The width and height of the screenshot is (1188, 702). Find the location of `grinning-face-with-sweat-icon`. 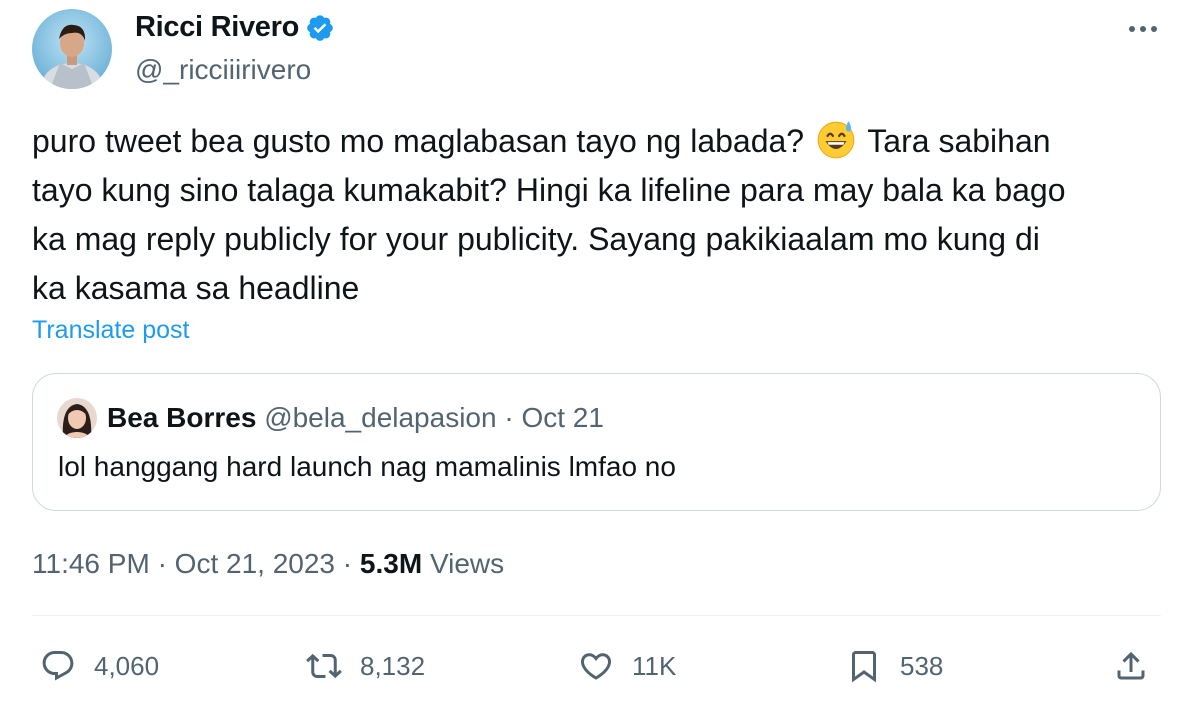

grinning-face-with-sweat-icon is located at coordinates (836, 140).